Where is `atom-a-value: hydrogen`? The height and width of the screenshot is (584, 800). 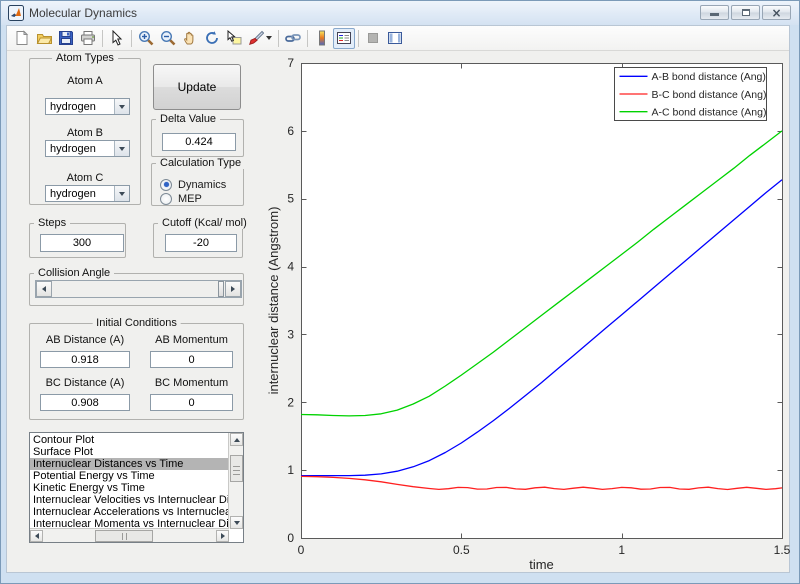
atom-a-value: hydrogen is located at coordinates (73, 107).